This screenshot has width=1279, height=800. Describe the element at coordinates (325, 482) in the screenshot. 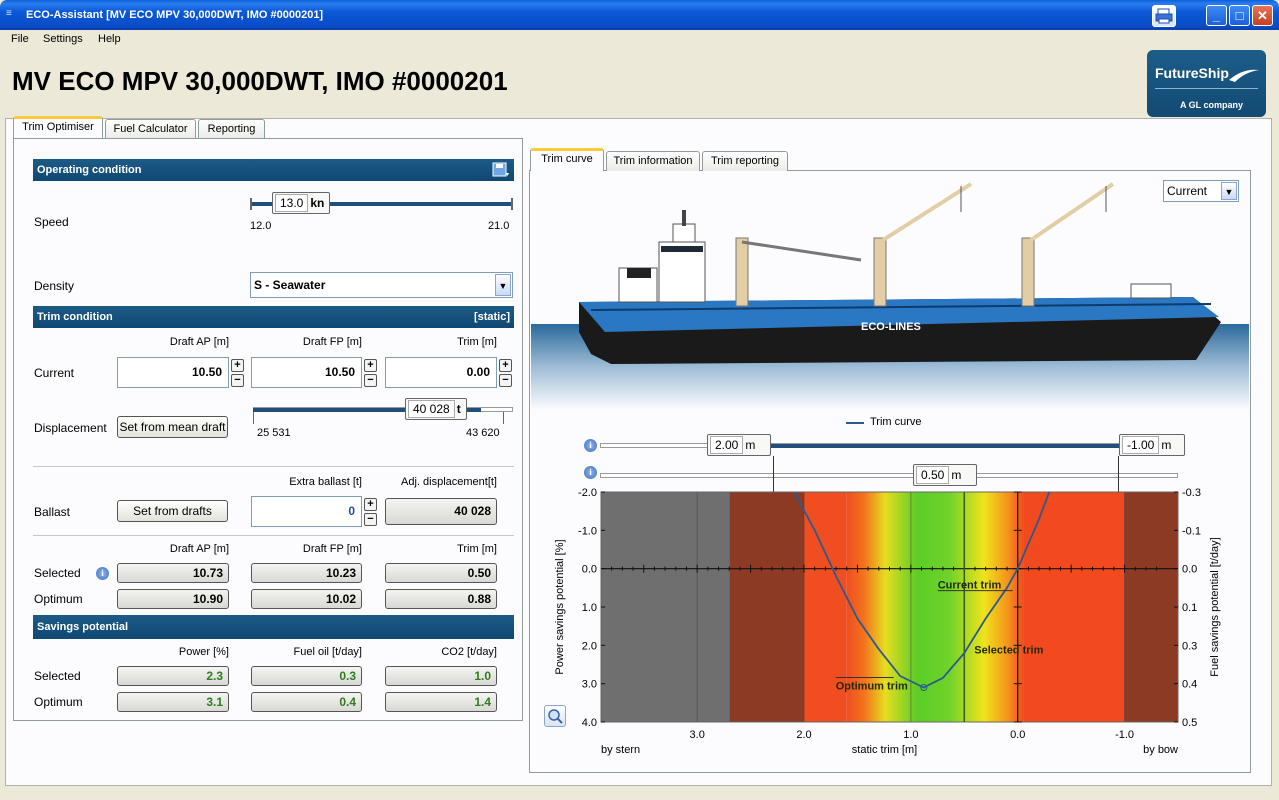

I see `col-extra-ballast: Extra ballast [t]` at that location.